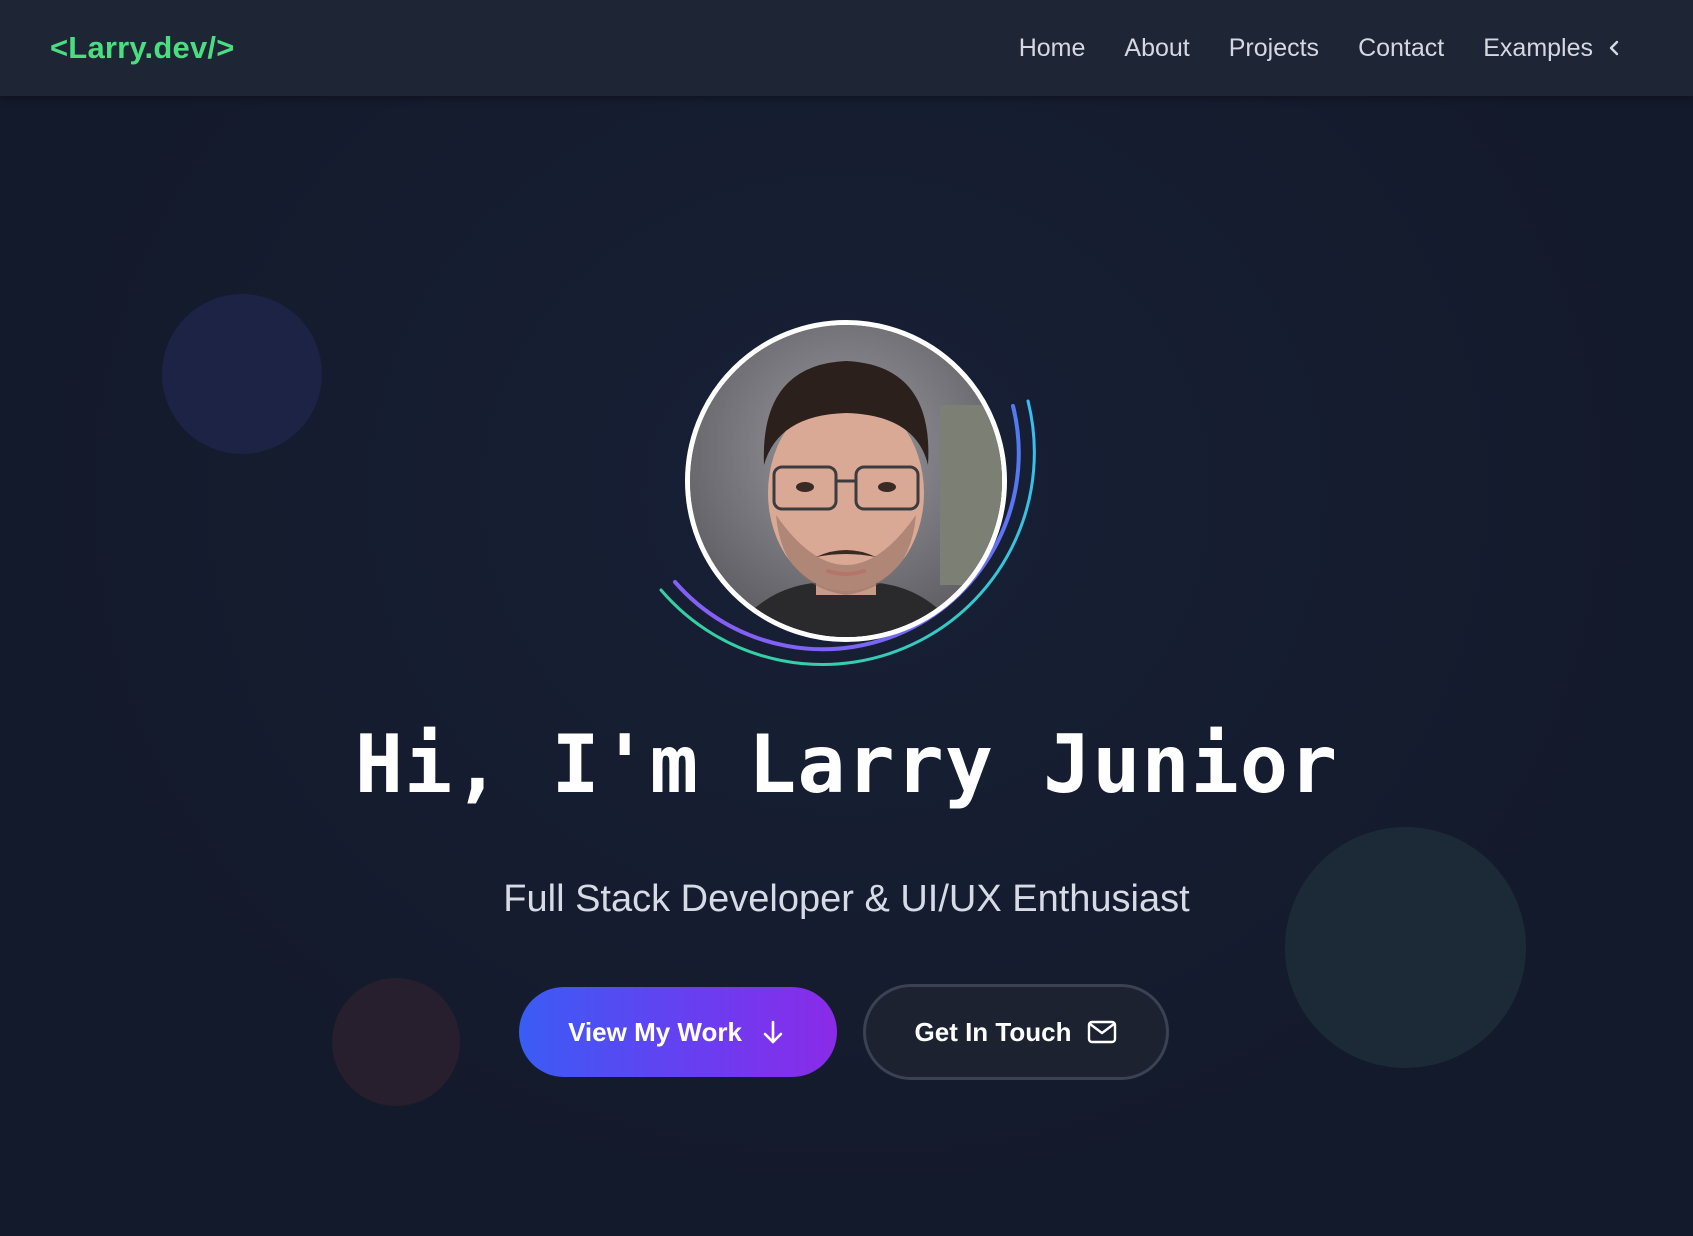  I want to click on nav-dropdown-examples: Examples, so click(1552, 48).